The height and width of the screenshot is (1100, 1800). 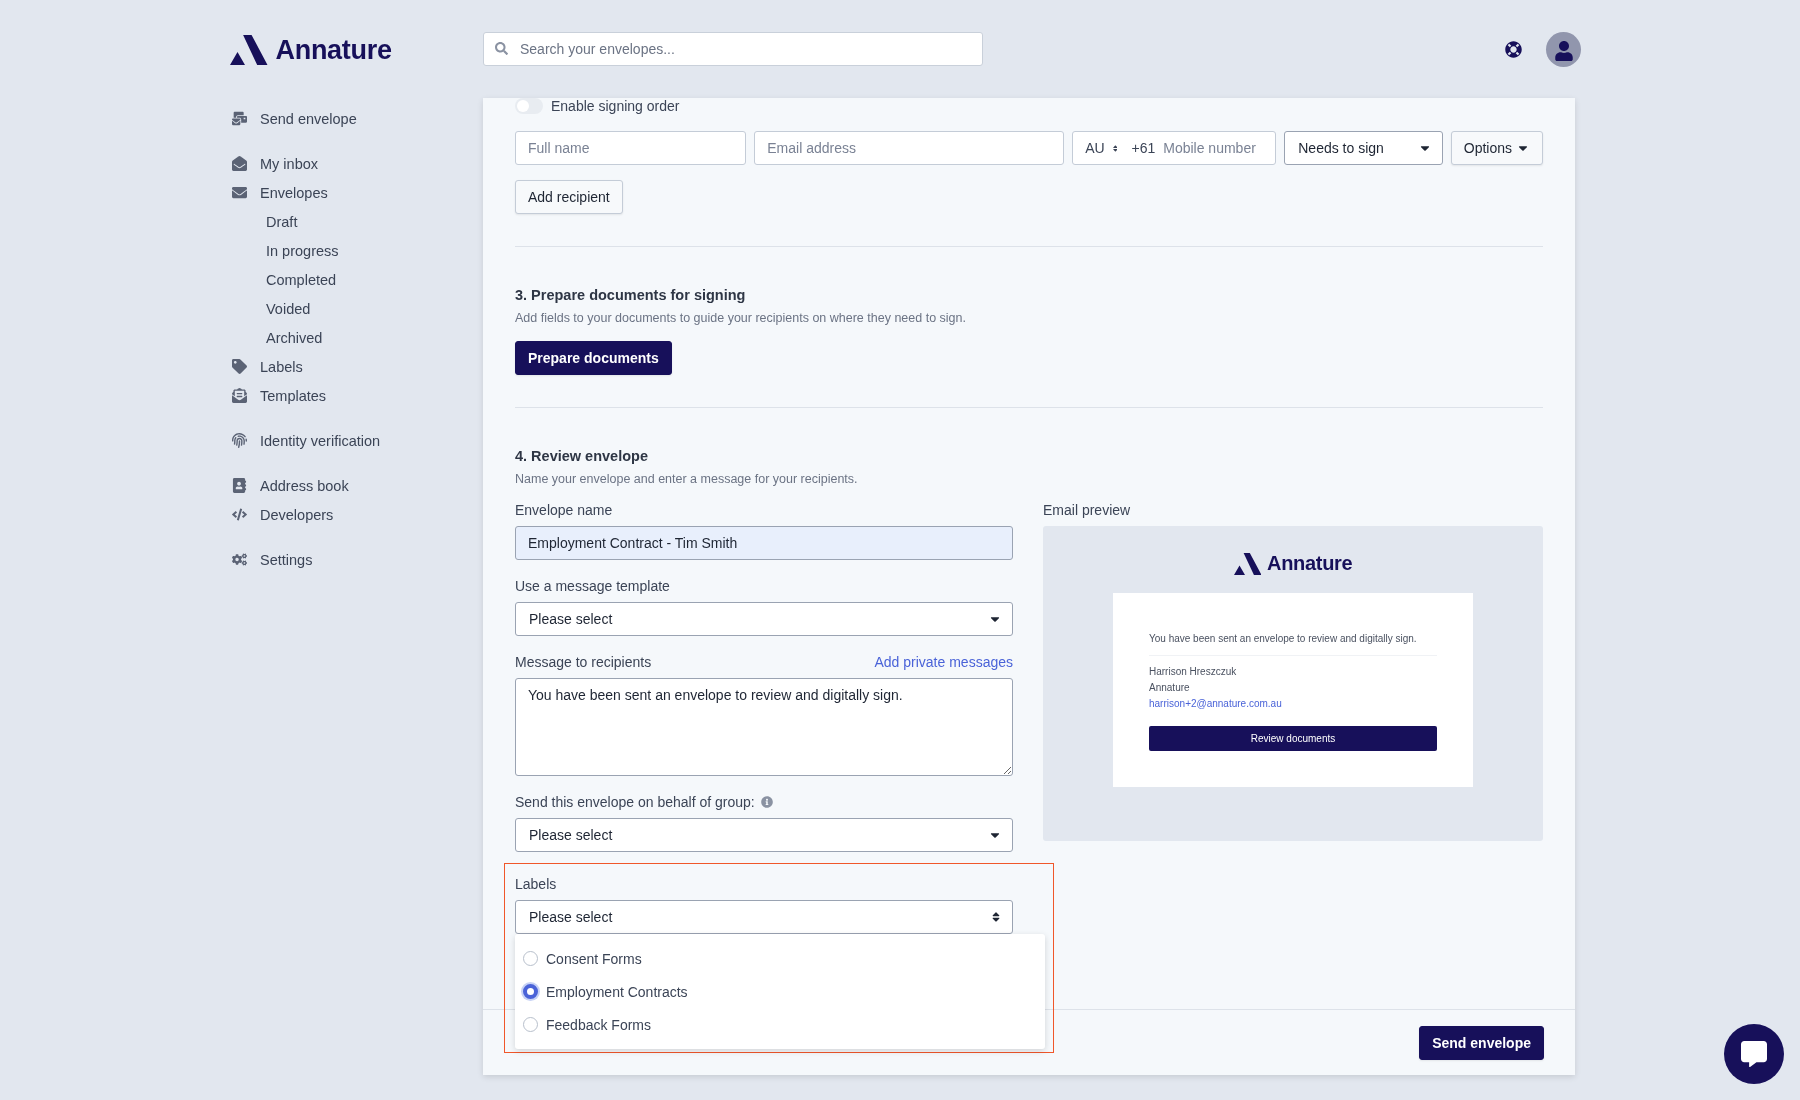 I want to click on search-icon, so click(x=501, y=48).